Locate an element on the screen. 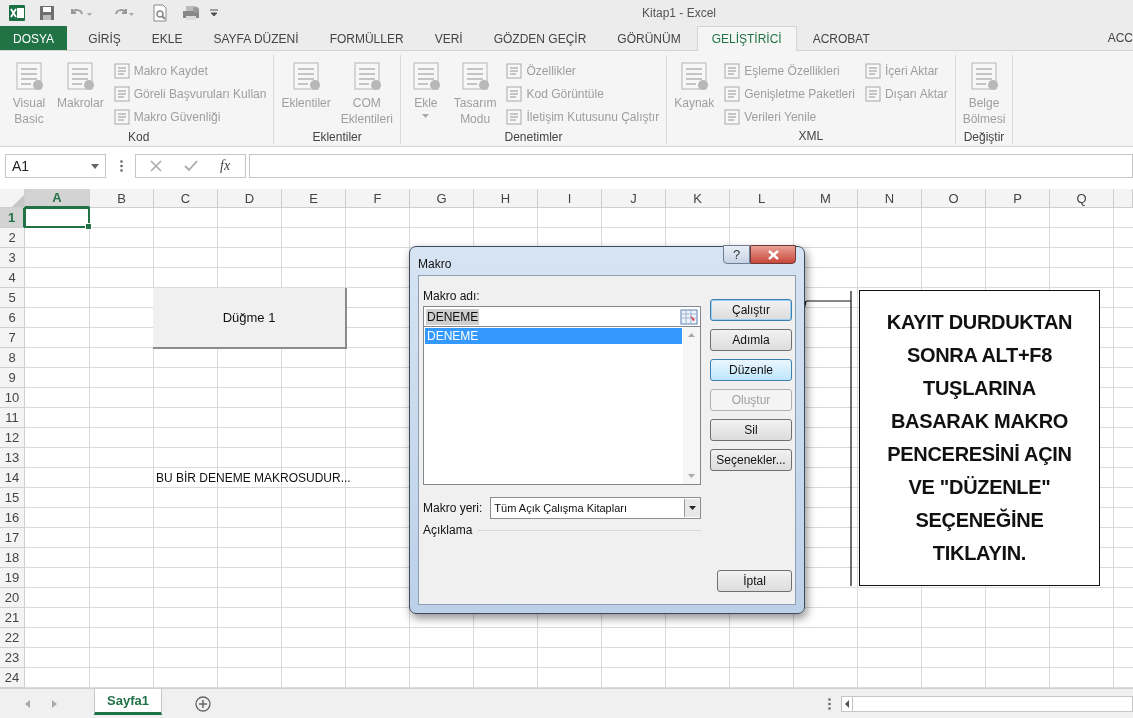  column-header: N is located at coordinates (890, 198).